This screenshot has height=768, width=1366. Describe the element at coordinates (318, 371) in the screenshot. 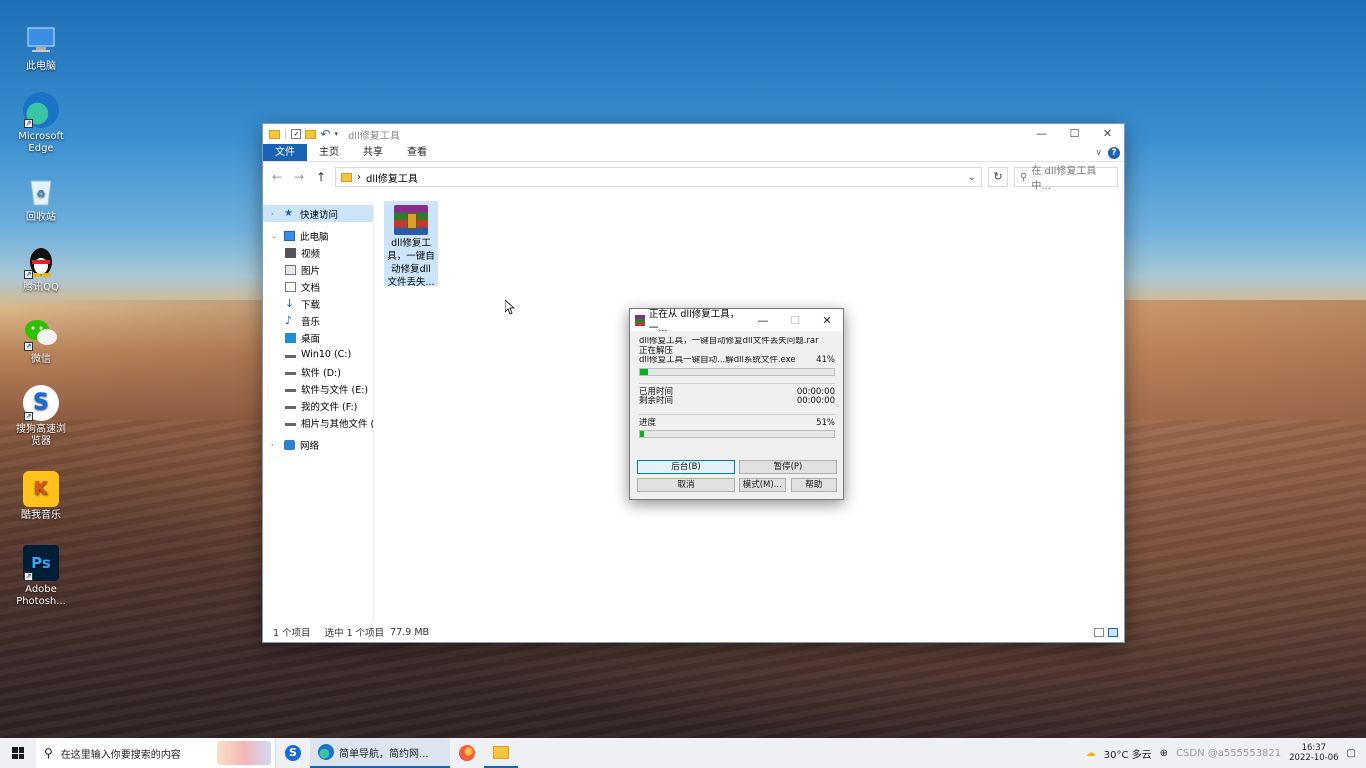

I see `nav-item-drive-d: 软件 (D:)` at that location.